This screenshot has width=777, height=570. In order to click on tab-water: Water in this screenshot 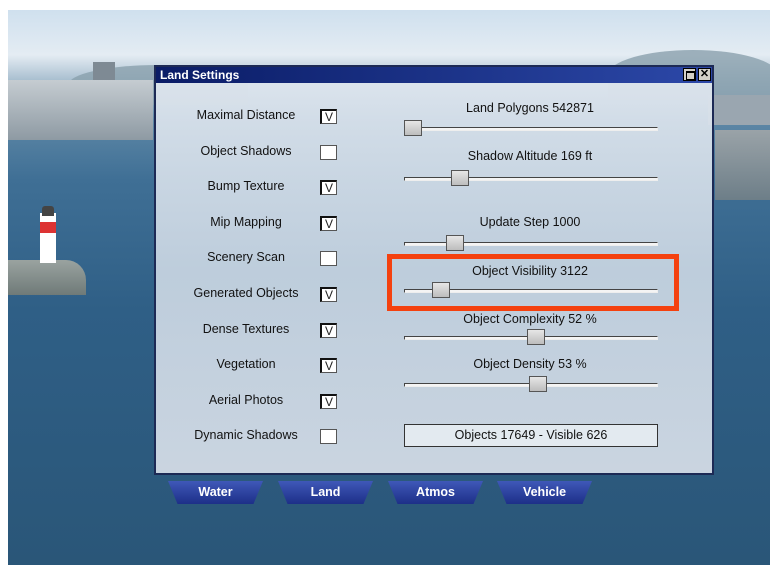, I will do `click(215, 492)`.